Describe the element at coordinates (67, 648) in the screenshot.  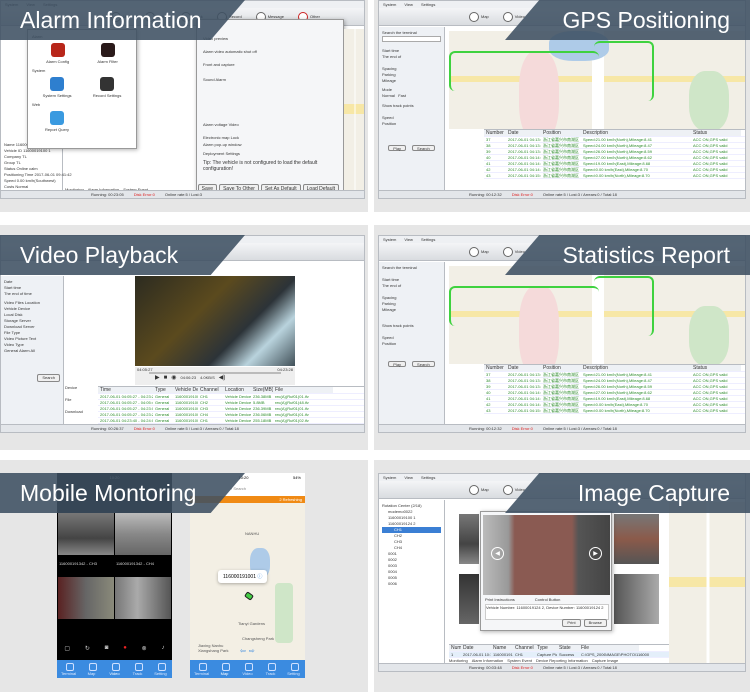
I see `fullscreen-icon: ▢` at that location.